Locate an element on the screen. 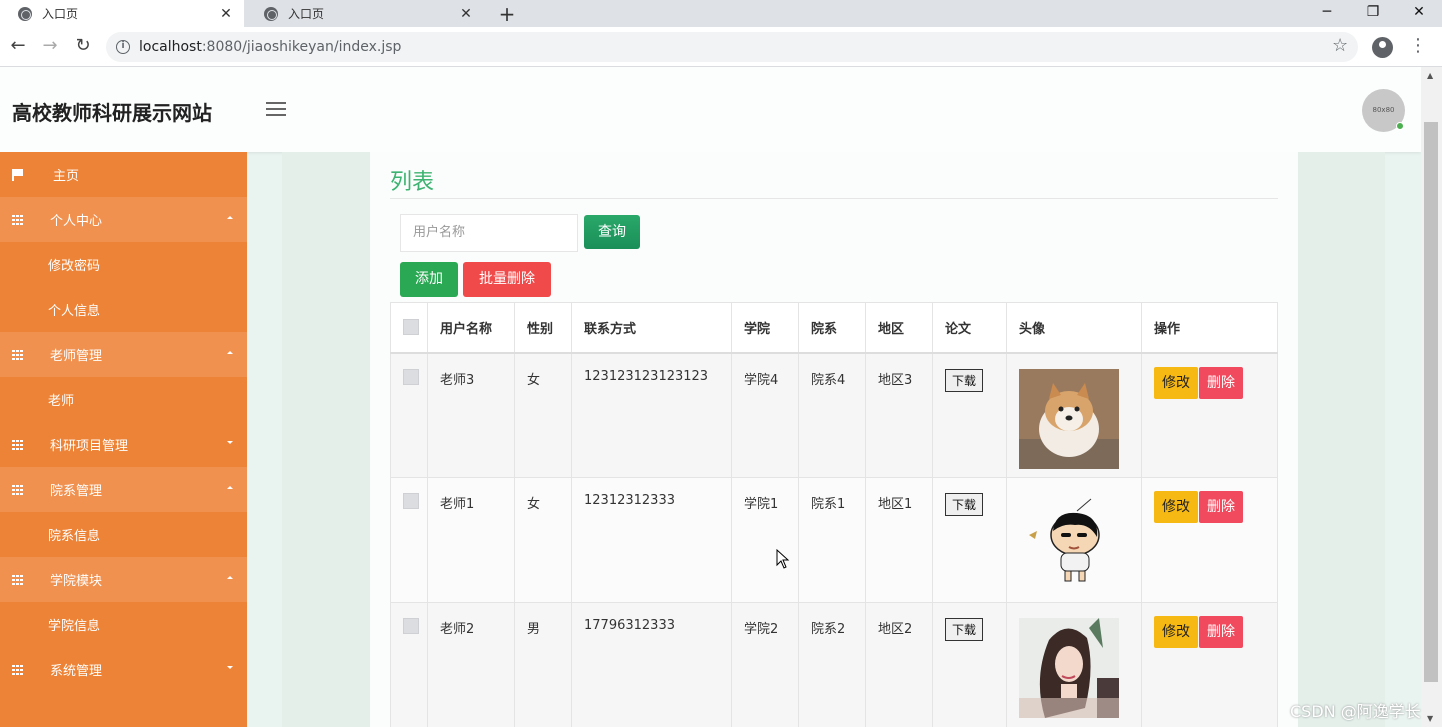 The image size is (1442, 727). dog-photo-image is located at coordinates (1069, 418).